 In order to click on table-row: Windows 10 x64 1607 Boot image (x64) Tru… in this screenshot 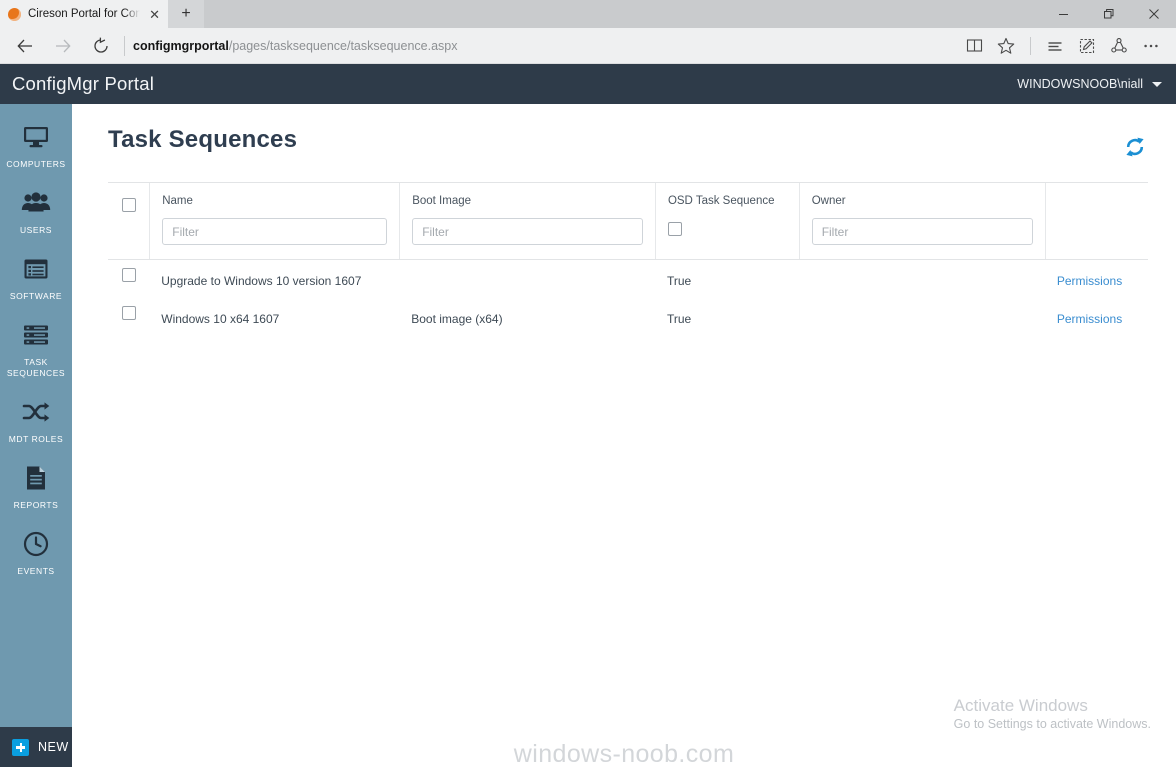, I will do `click(628, 317)`.